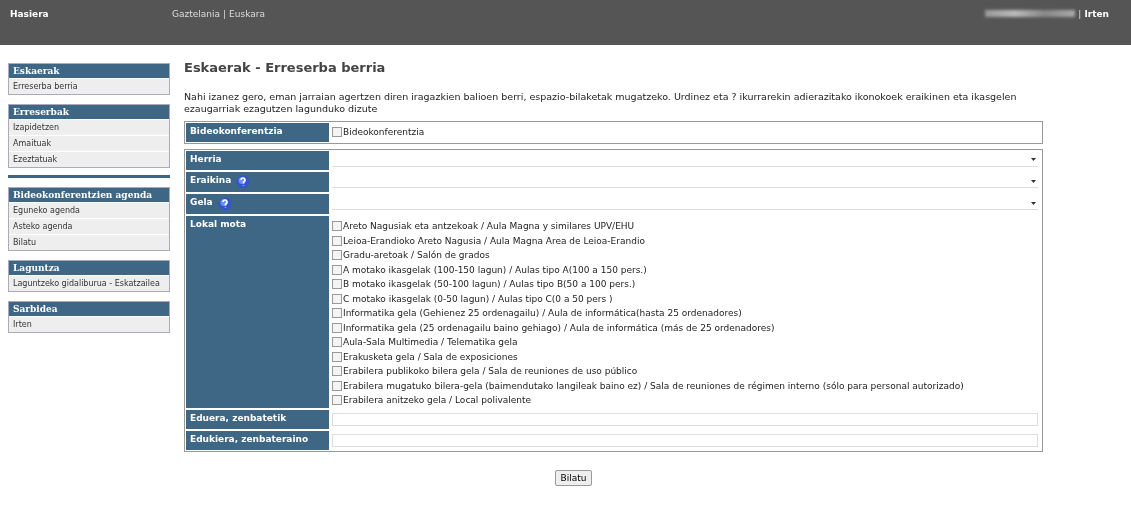 The width and height of the screenshot is (1131, 524). I want to click on section-title: Bideokonferentzien agenda, so click(89, 195).